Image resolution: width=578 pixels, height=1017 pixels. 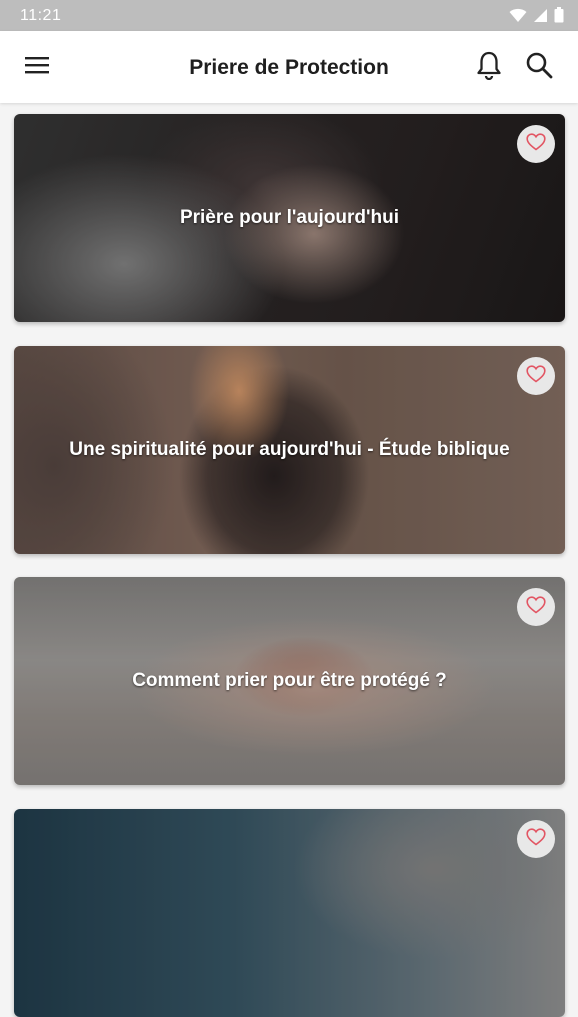 What do you see at coordinates (518, 18) in the screenshot?
I see `wifi-icon` at bounding box center [518, 18].